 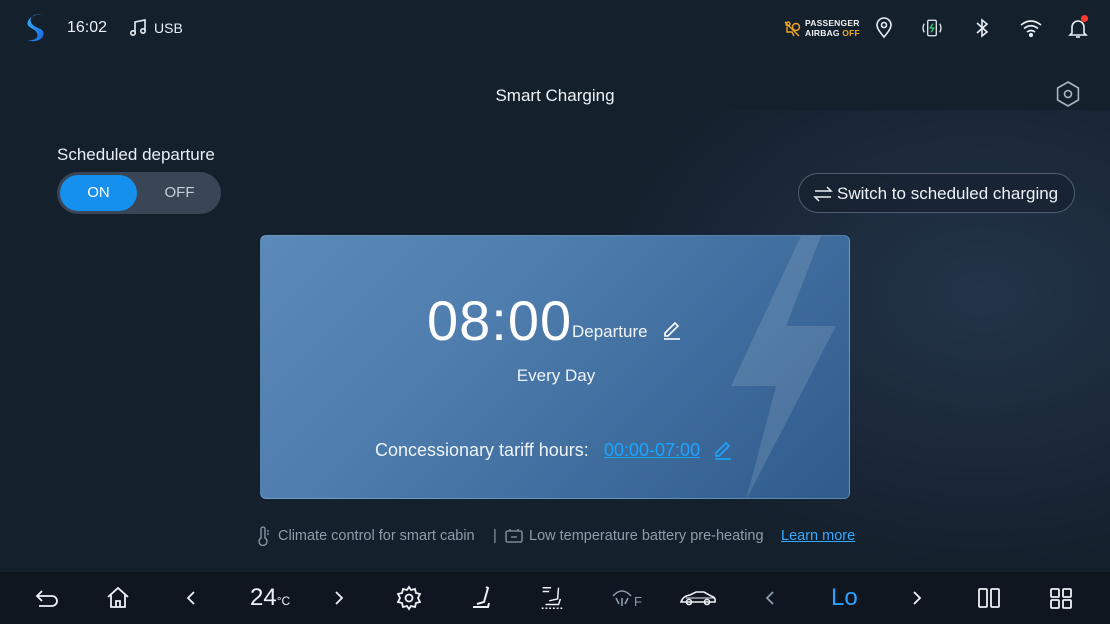 What do you see at coordinates (1061, 598) in the screenshot?
I see `app-grid-icon` at bounding box center [1061, 598].